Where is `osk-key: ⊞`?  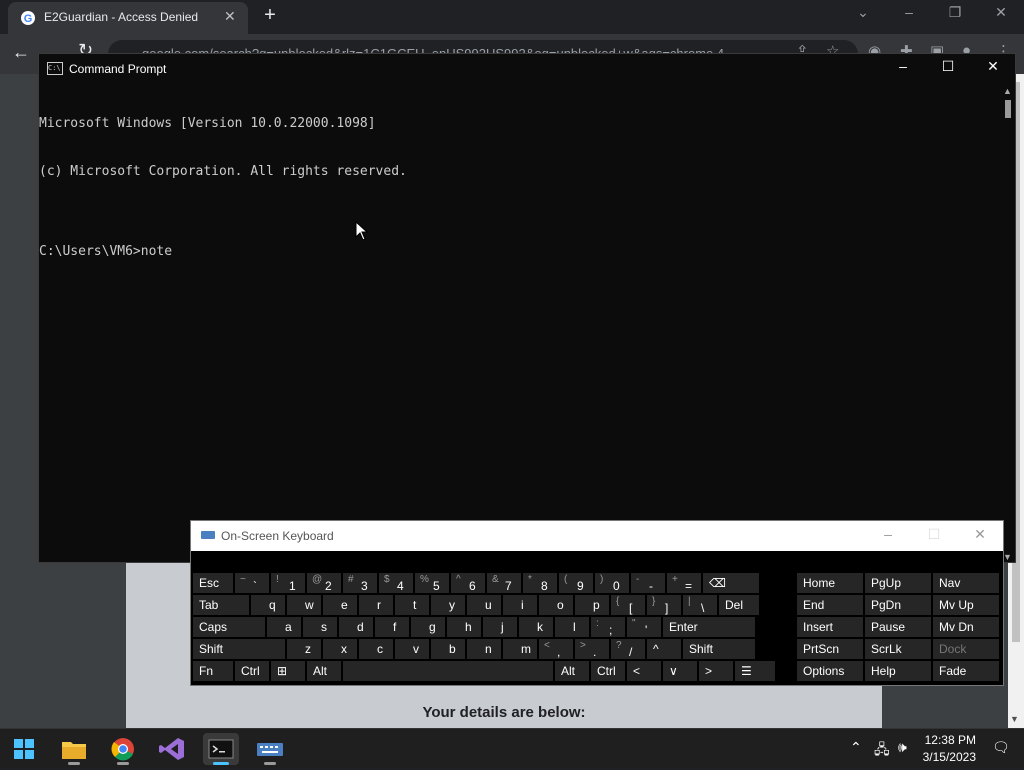
osk-key: ⊞ is located at coordinates (288, 671).